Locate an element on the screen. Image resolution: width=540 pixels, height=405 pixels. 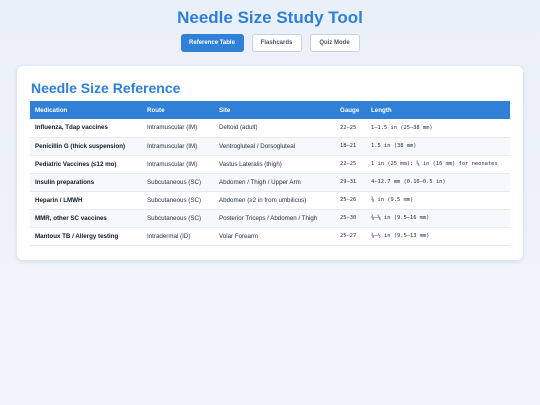
site-cell: Abdomen (≥2 in from umbilicus) is located at coordinates (274, 200).